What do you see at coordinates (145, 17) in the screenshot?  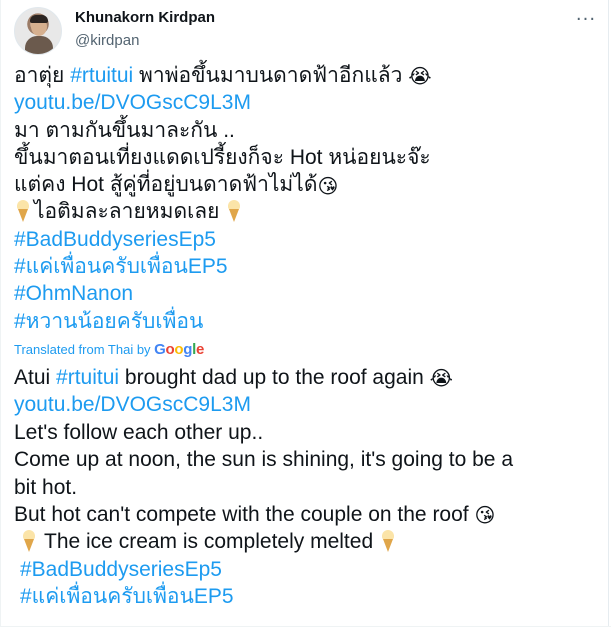 I see `author-name: Khunakorn Kirdpan` at bounding box center [145, 17].